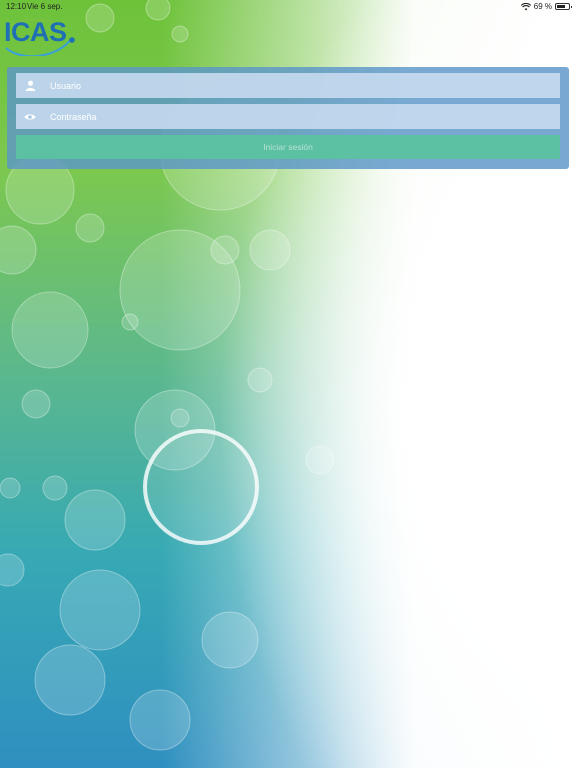  What do you see at coordinates (30, 117) in the screenshot?
I see `eye-icon` at bounding box center [30, 117].